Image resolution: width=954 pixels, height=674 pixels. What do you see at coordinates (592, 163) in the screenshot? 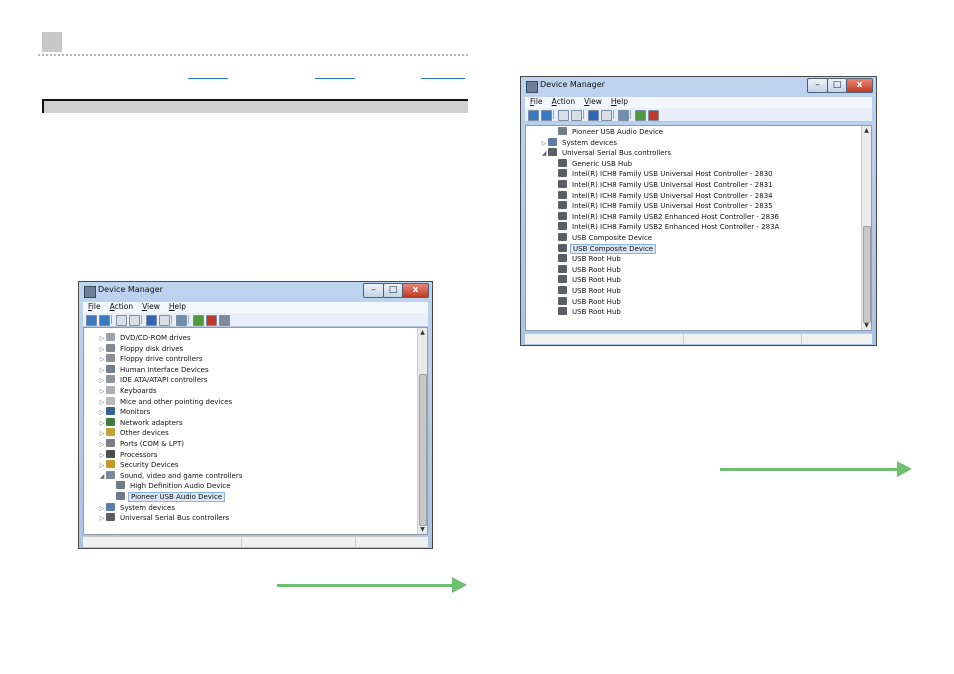
I see `tree-item: Generic USB Hub` at bounding box center [592, 163].